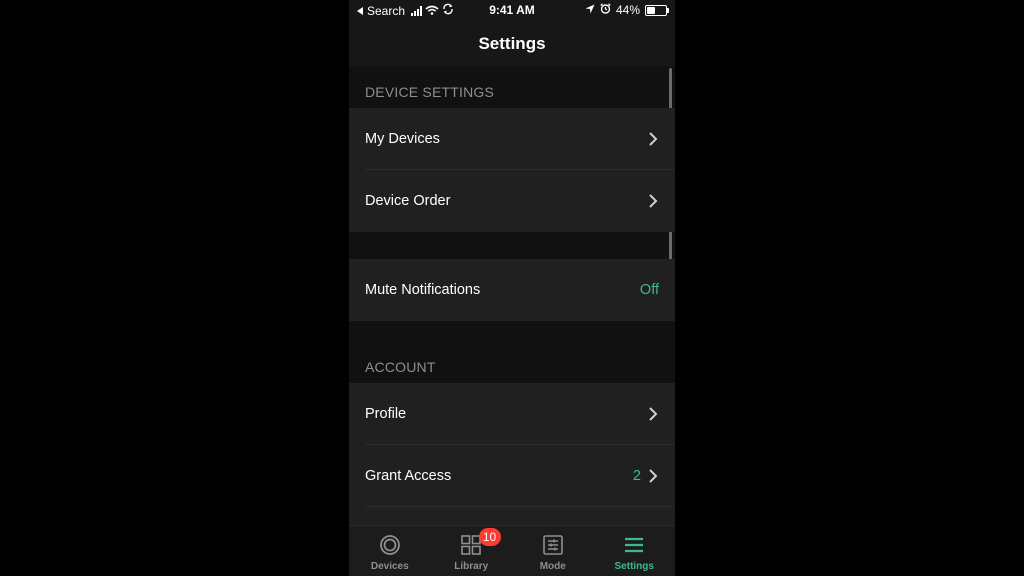 Image resolution: width=1024 pixels, height=576 pixels. What do you see at coordinates (408, 476) in the screenshot?
I see `row-label: Grant Access` at bounding box center [408, 476].